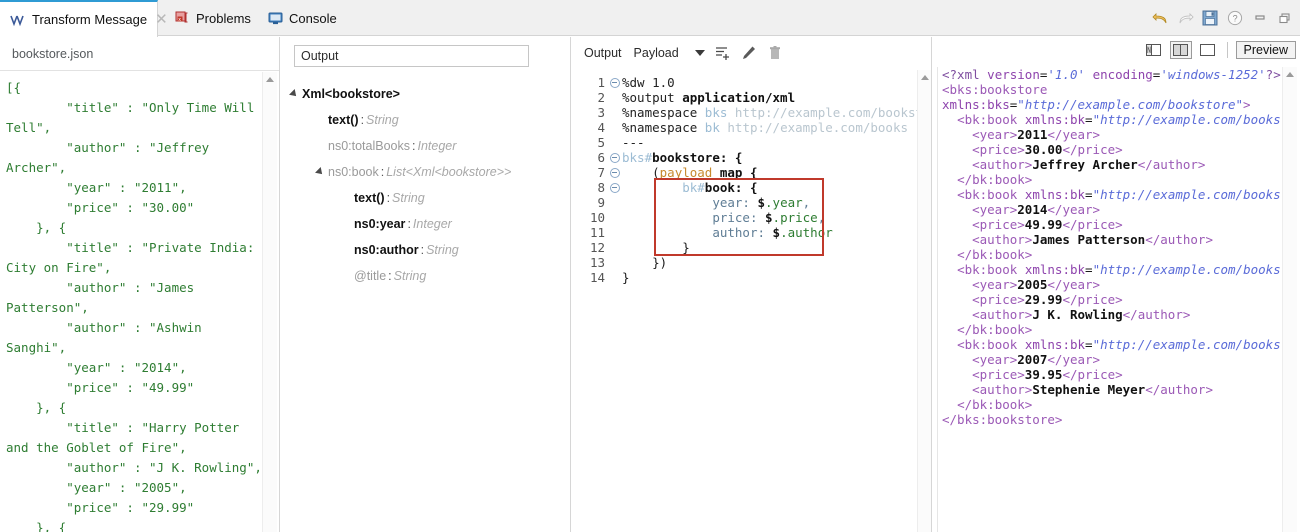  I want to click on code-line: %output application/xml, so click(769, 97).